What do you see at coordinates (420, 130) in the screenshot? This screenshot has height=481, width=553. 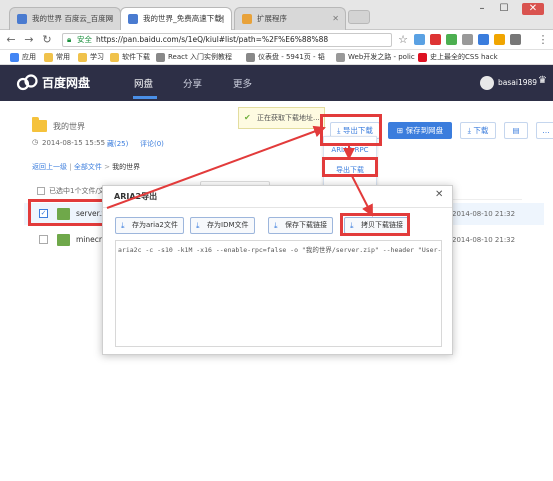 I see `save-to-pan-button: ⊞ 保存到网盘` at bounding box center [420, 130].